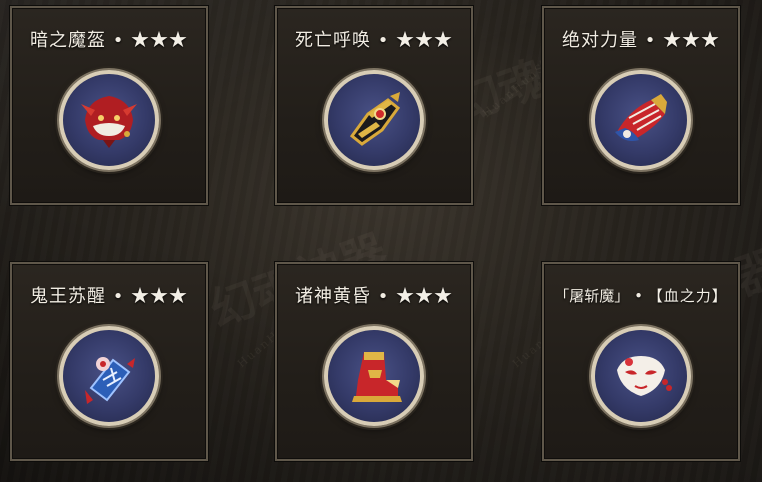  What do you see at coordinates (374, 295) in the screenshot?
I see `card-title: 诸神黄昏 • ★★★` at bounding box center [374, 295].